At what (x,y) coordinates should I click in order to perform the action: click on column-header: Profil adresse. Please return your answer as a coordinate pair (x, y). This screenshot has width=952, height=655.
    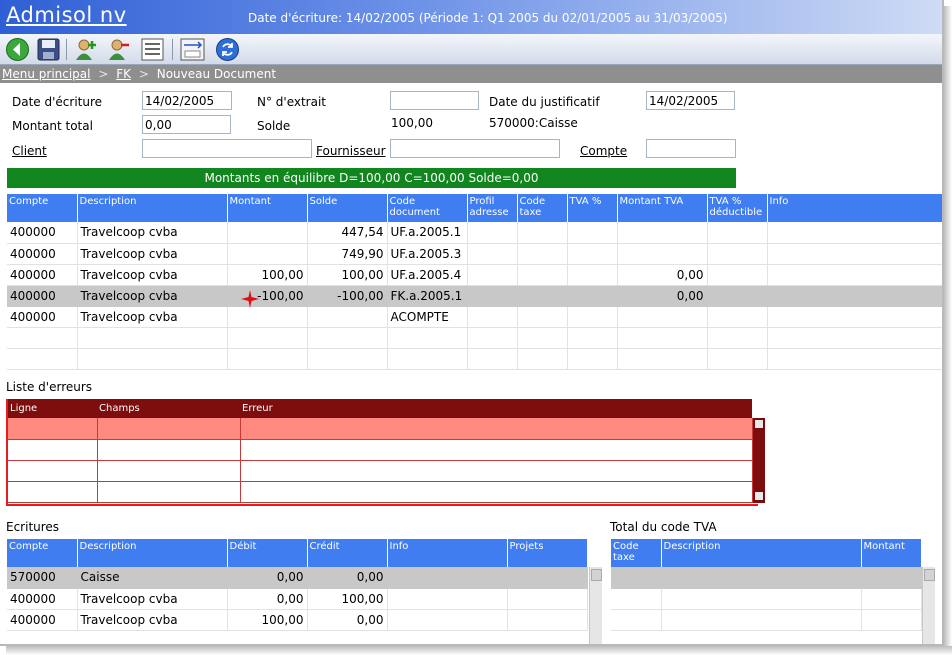
    Looking at the image, I should click on (492, 208).